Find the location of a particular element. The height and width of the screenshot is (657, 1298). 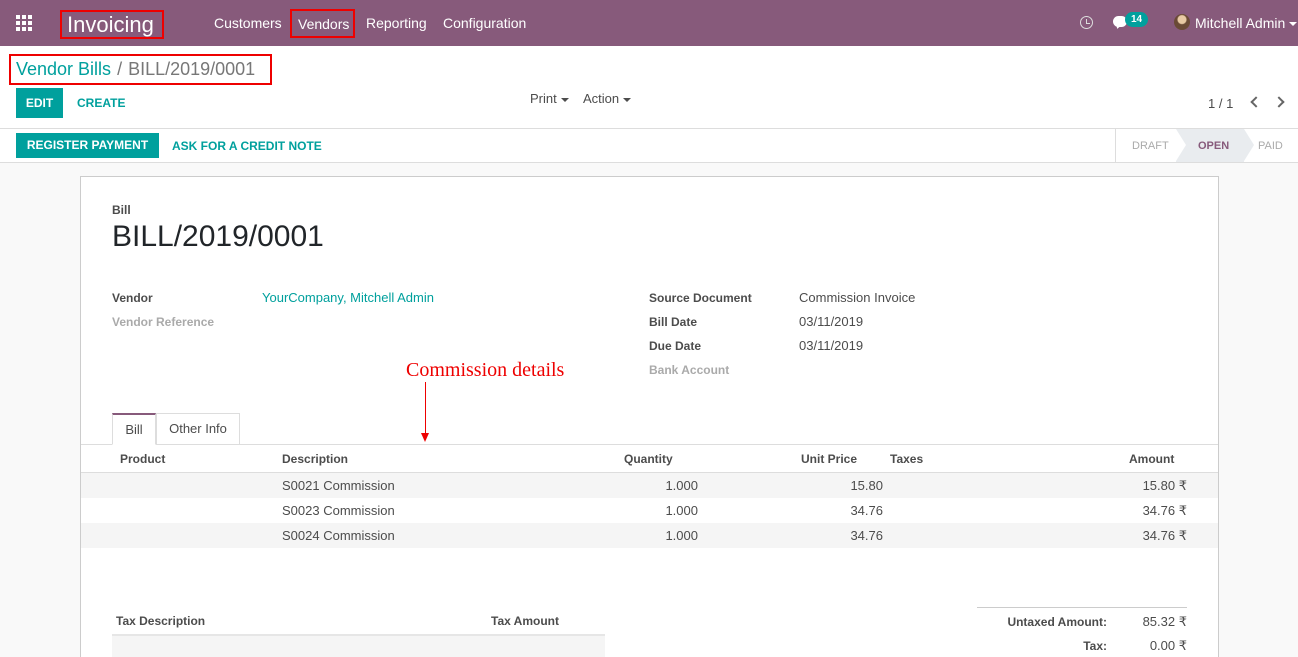

vendor-label: Vendor is located at coordinates (132, 298).